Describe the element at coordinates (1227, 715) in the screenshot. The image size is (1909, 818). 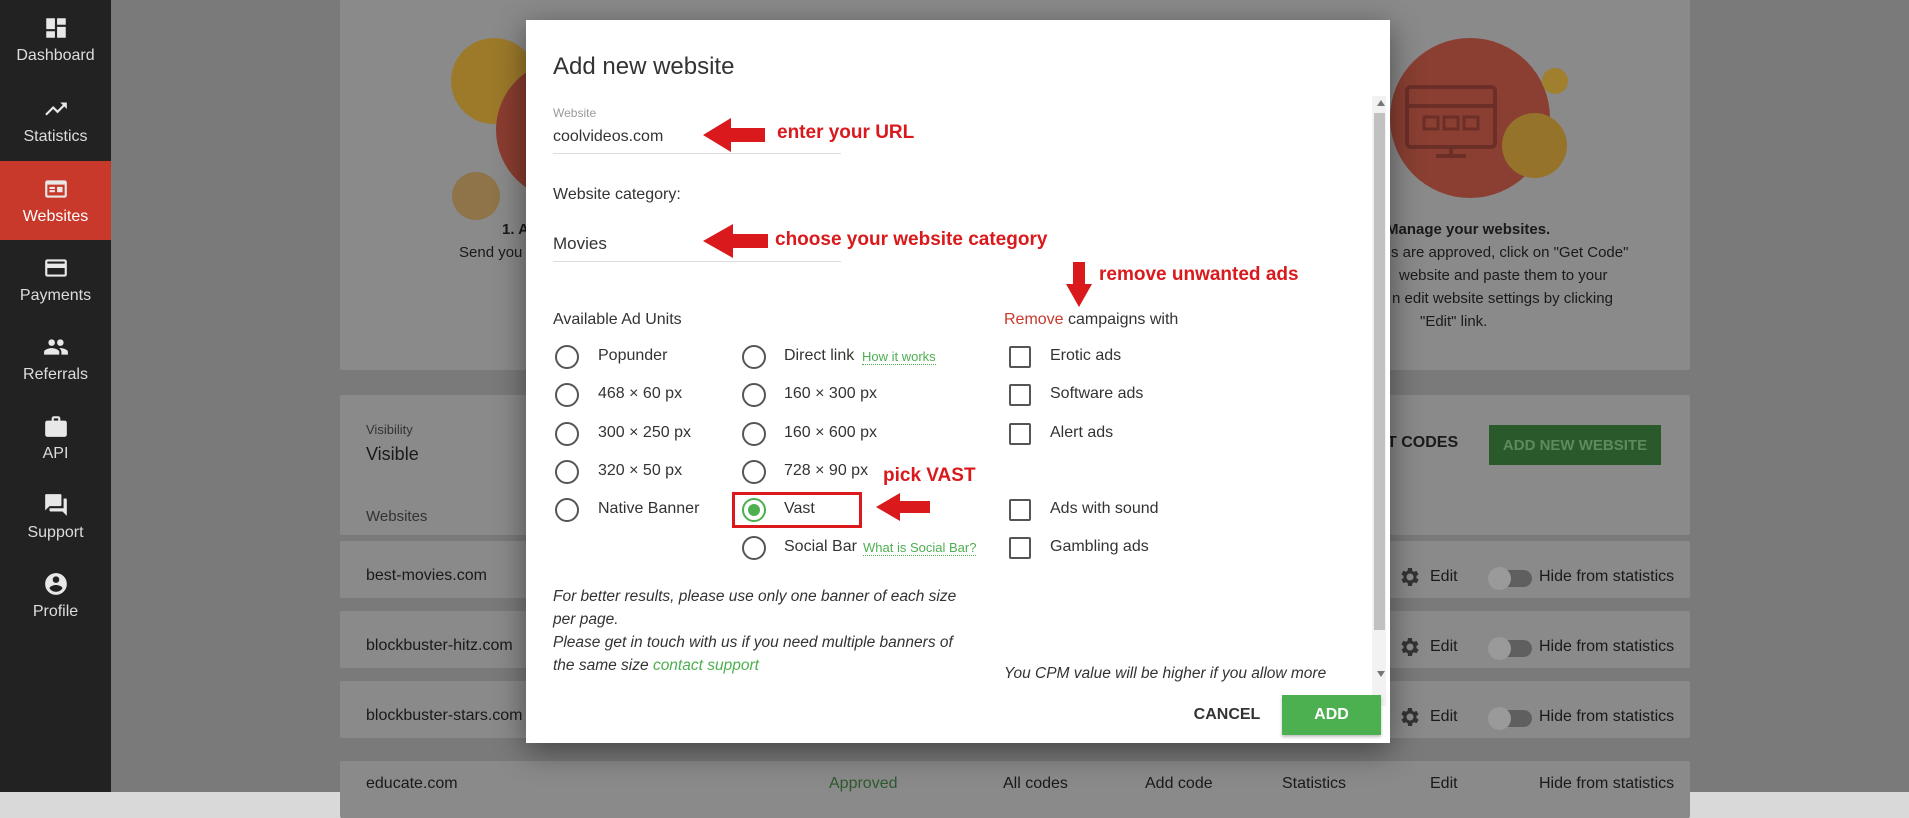
I see `cancel-button: CANCEL` at that location.